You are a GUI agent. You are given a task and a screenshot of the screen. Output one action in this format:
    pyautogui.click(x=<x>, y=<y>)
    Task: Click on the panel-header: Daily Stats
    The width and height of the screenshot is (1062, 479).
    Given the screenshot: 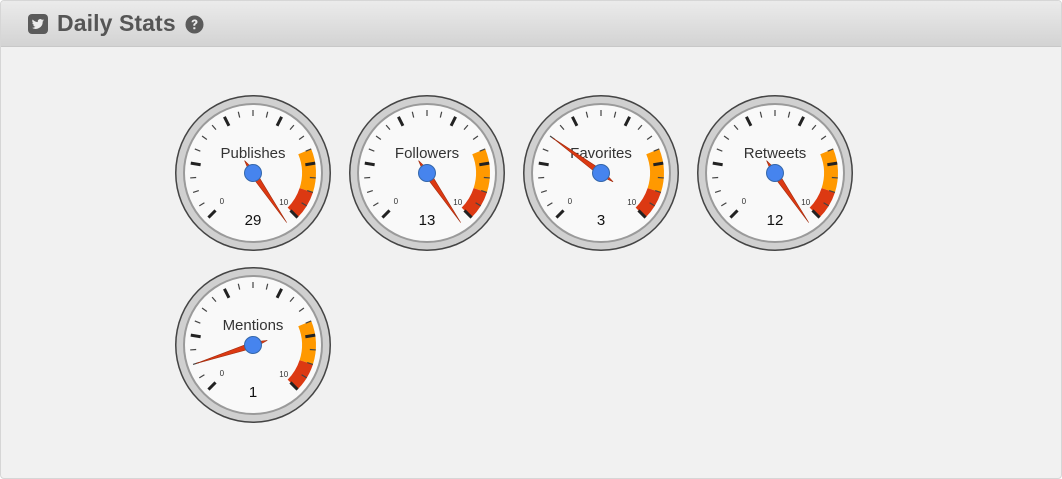 What is the action you would take?
    pyautogui.click(x=531, y=24)
    